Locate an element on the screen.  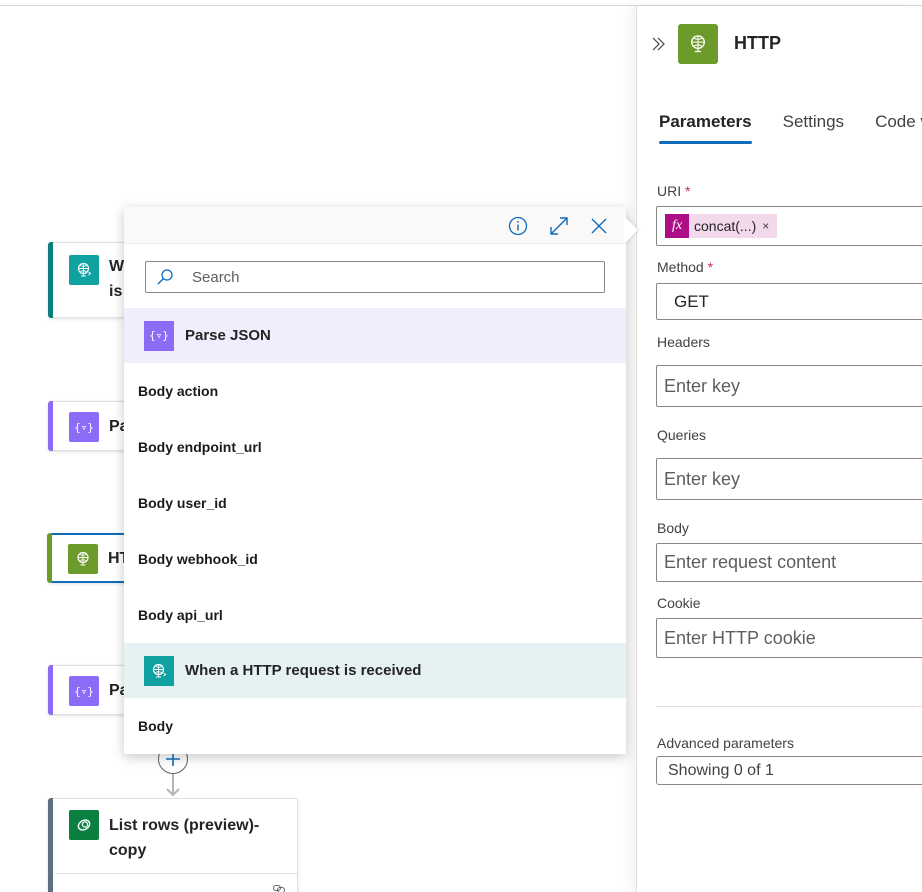
queries-label: Queries is located at coordinates (682, 435).